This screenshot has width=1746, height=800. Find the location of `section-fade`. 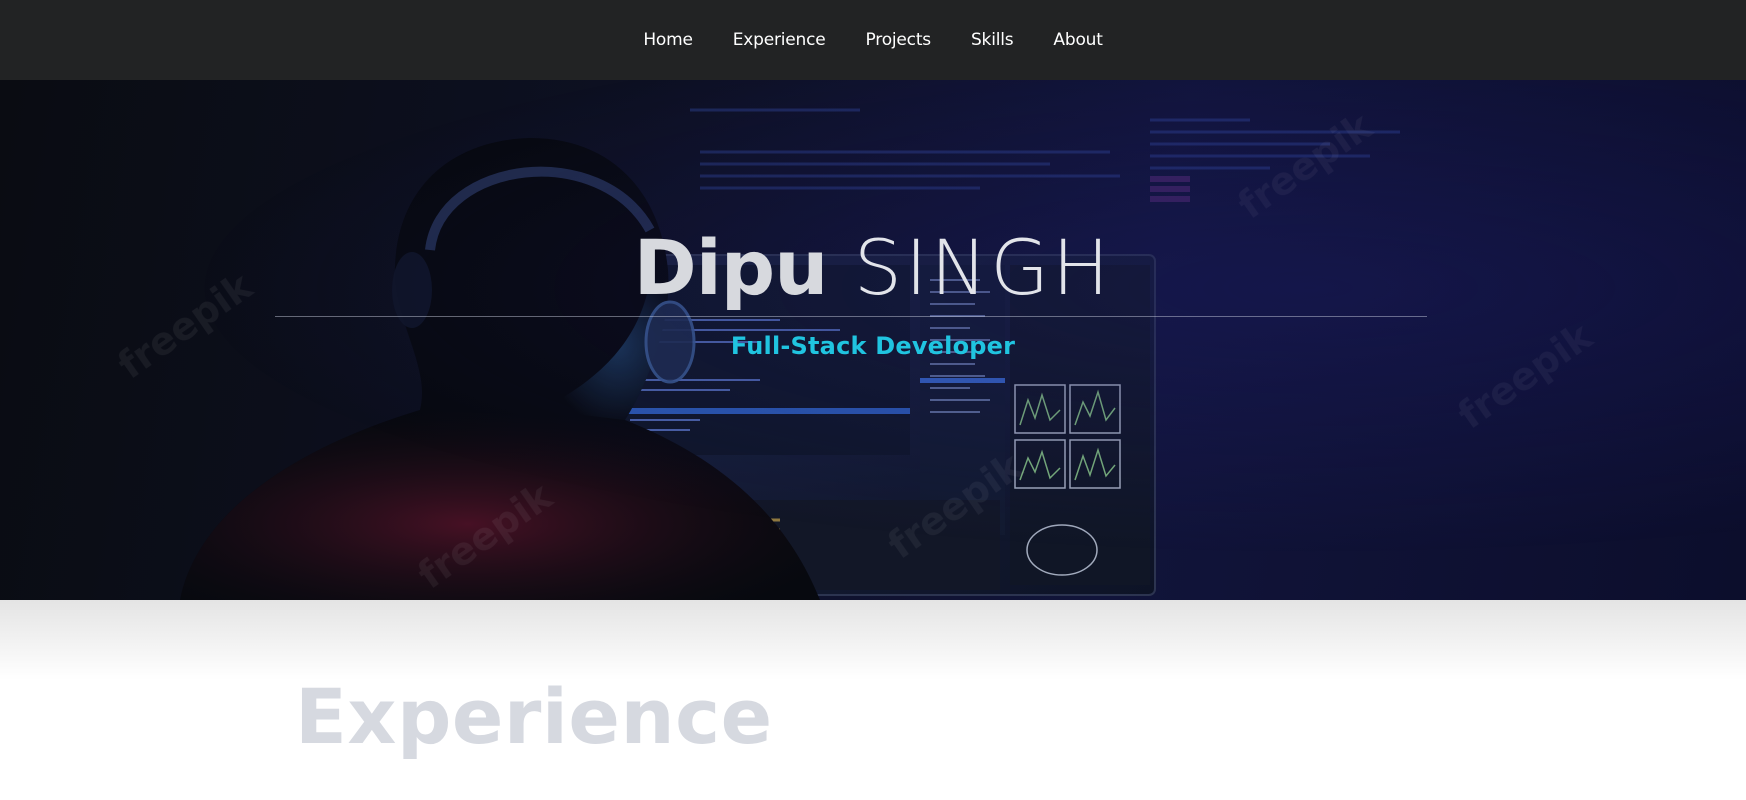

section-fade is located at coordinates (873, 640).